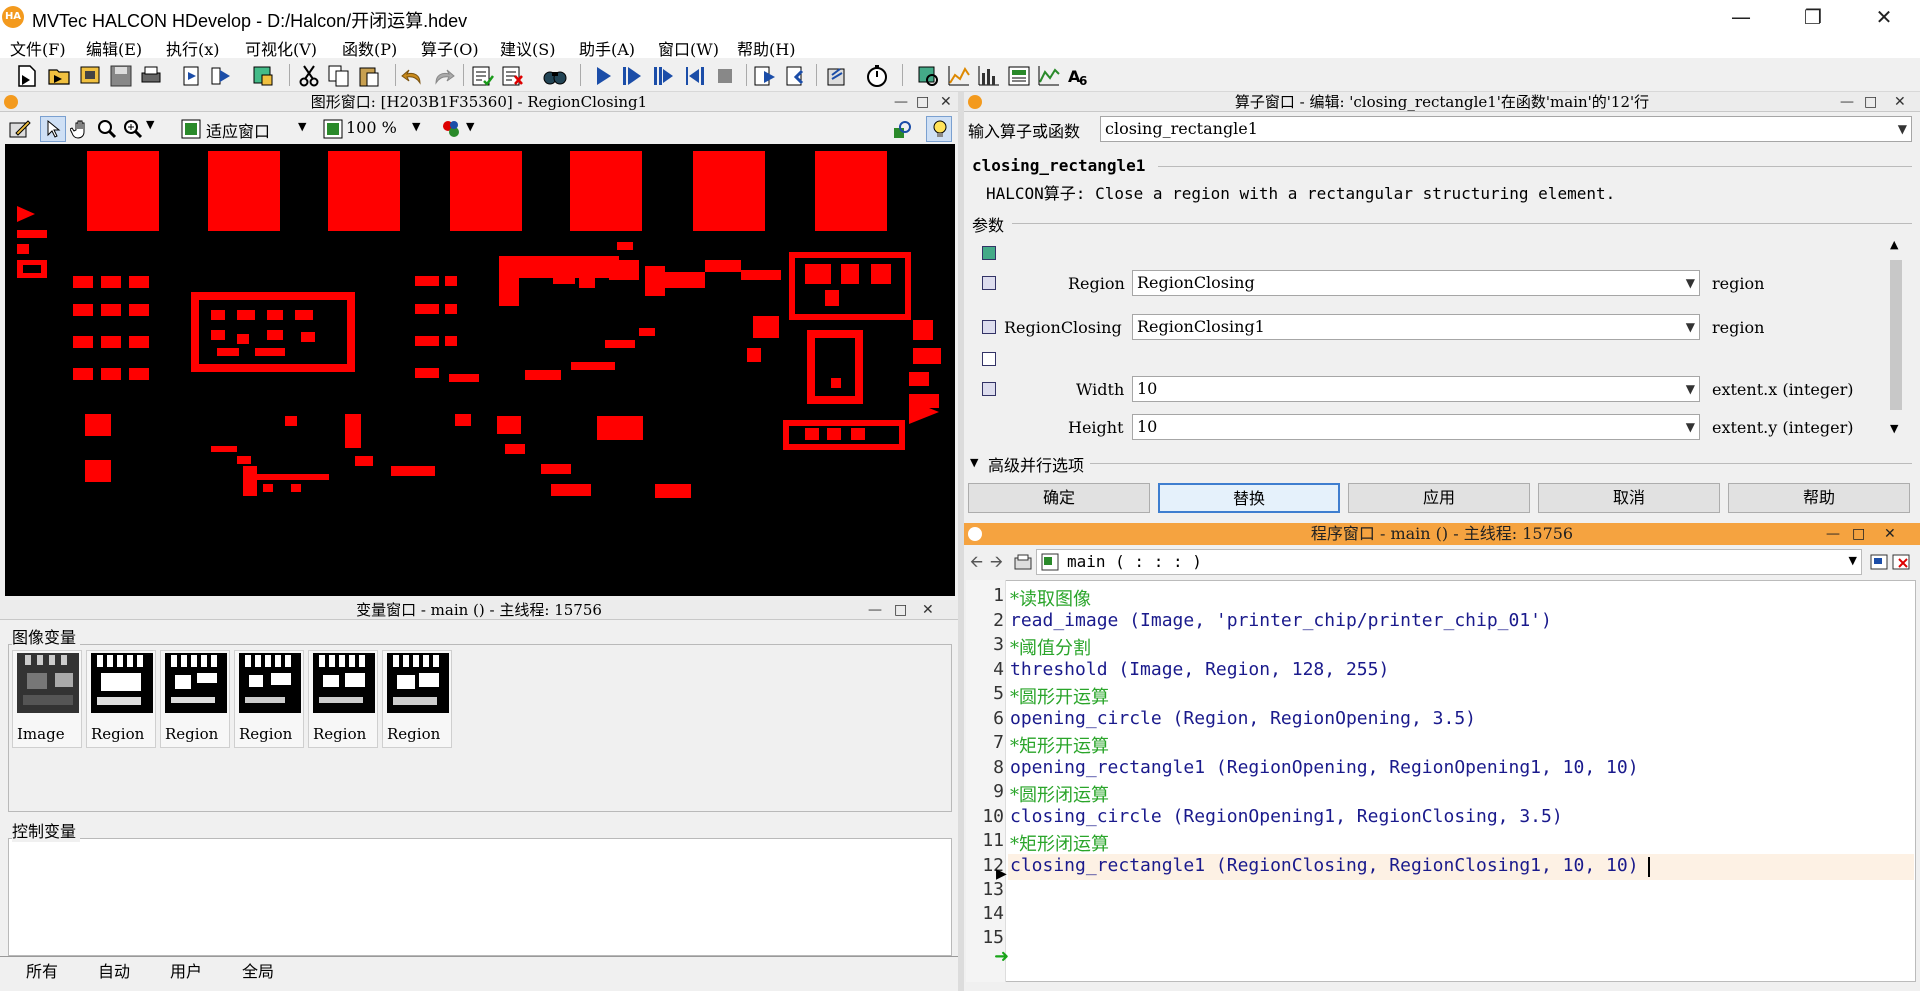 This screenshot has height=991, width=1920. I want to click on apply-button: 应用, so click(1439, 498).